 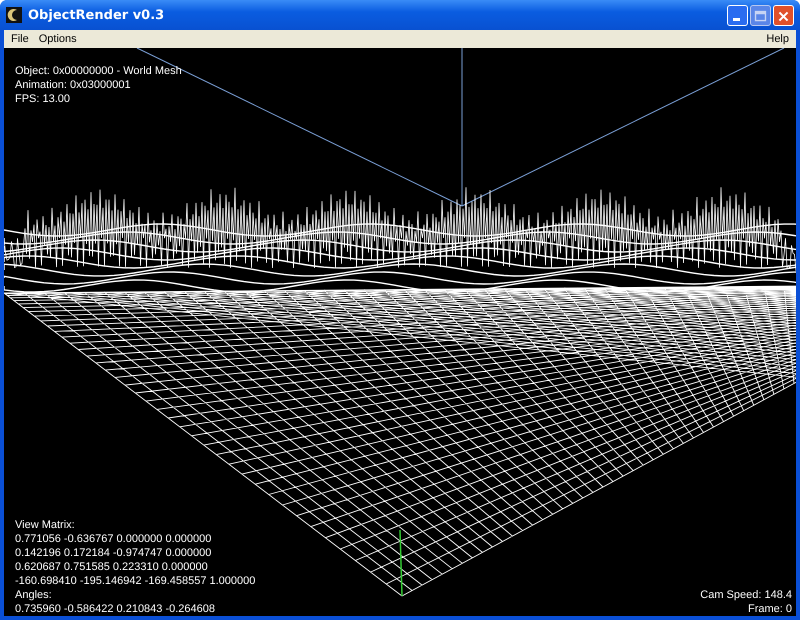 I want to click on minimize-button, so click(x=737, y=15).